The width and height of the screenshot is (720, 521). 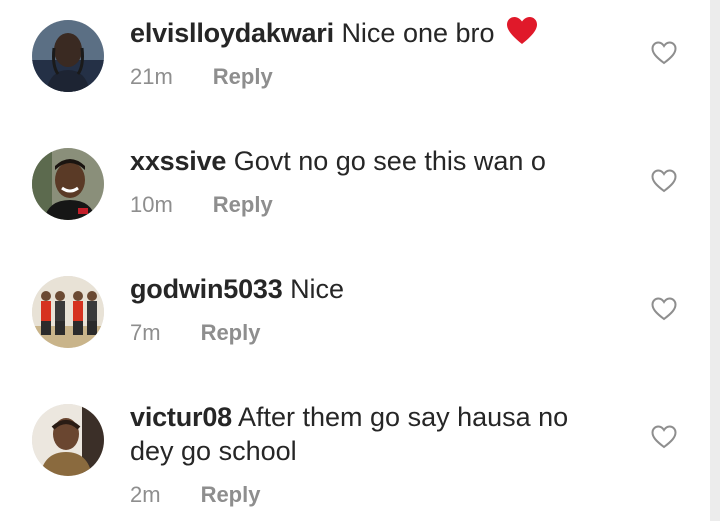 I want to click on comment-username: victur08, so click(x=181, y=417).